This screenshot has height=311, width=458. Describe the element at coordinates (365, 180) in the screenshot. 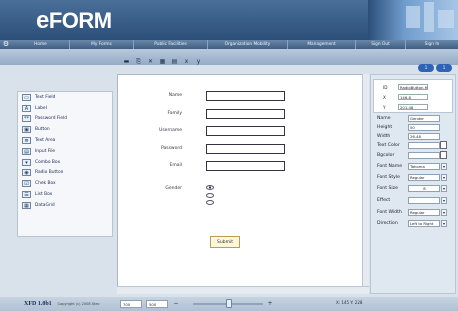

I see `vertical-scrollbar` at that location.